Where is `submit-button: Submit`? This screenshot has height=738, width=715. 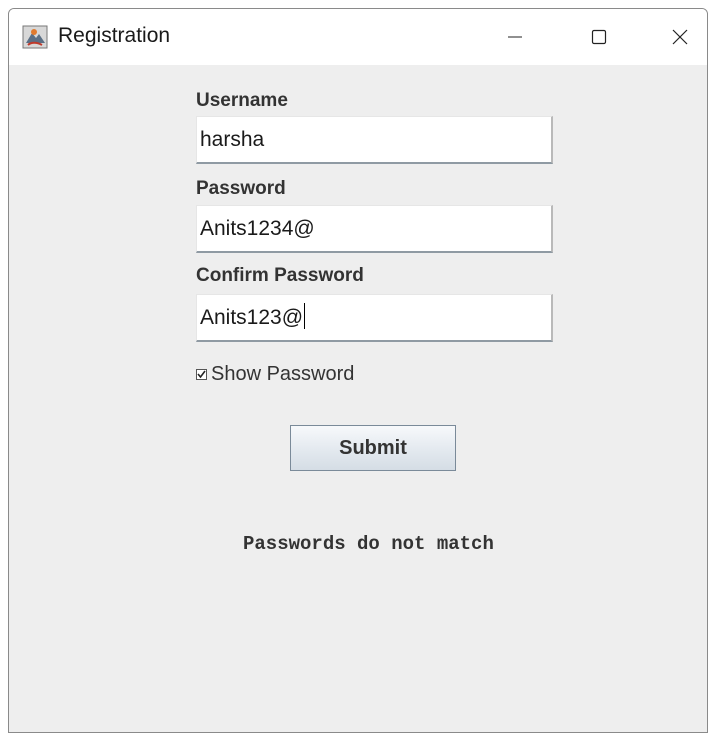
submit-button: Submit is located at coordinates (373, 448).